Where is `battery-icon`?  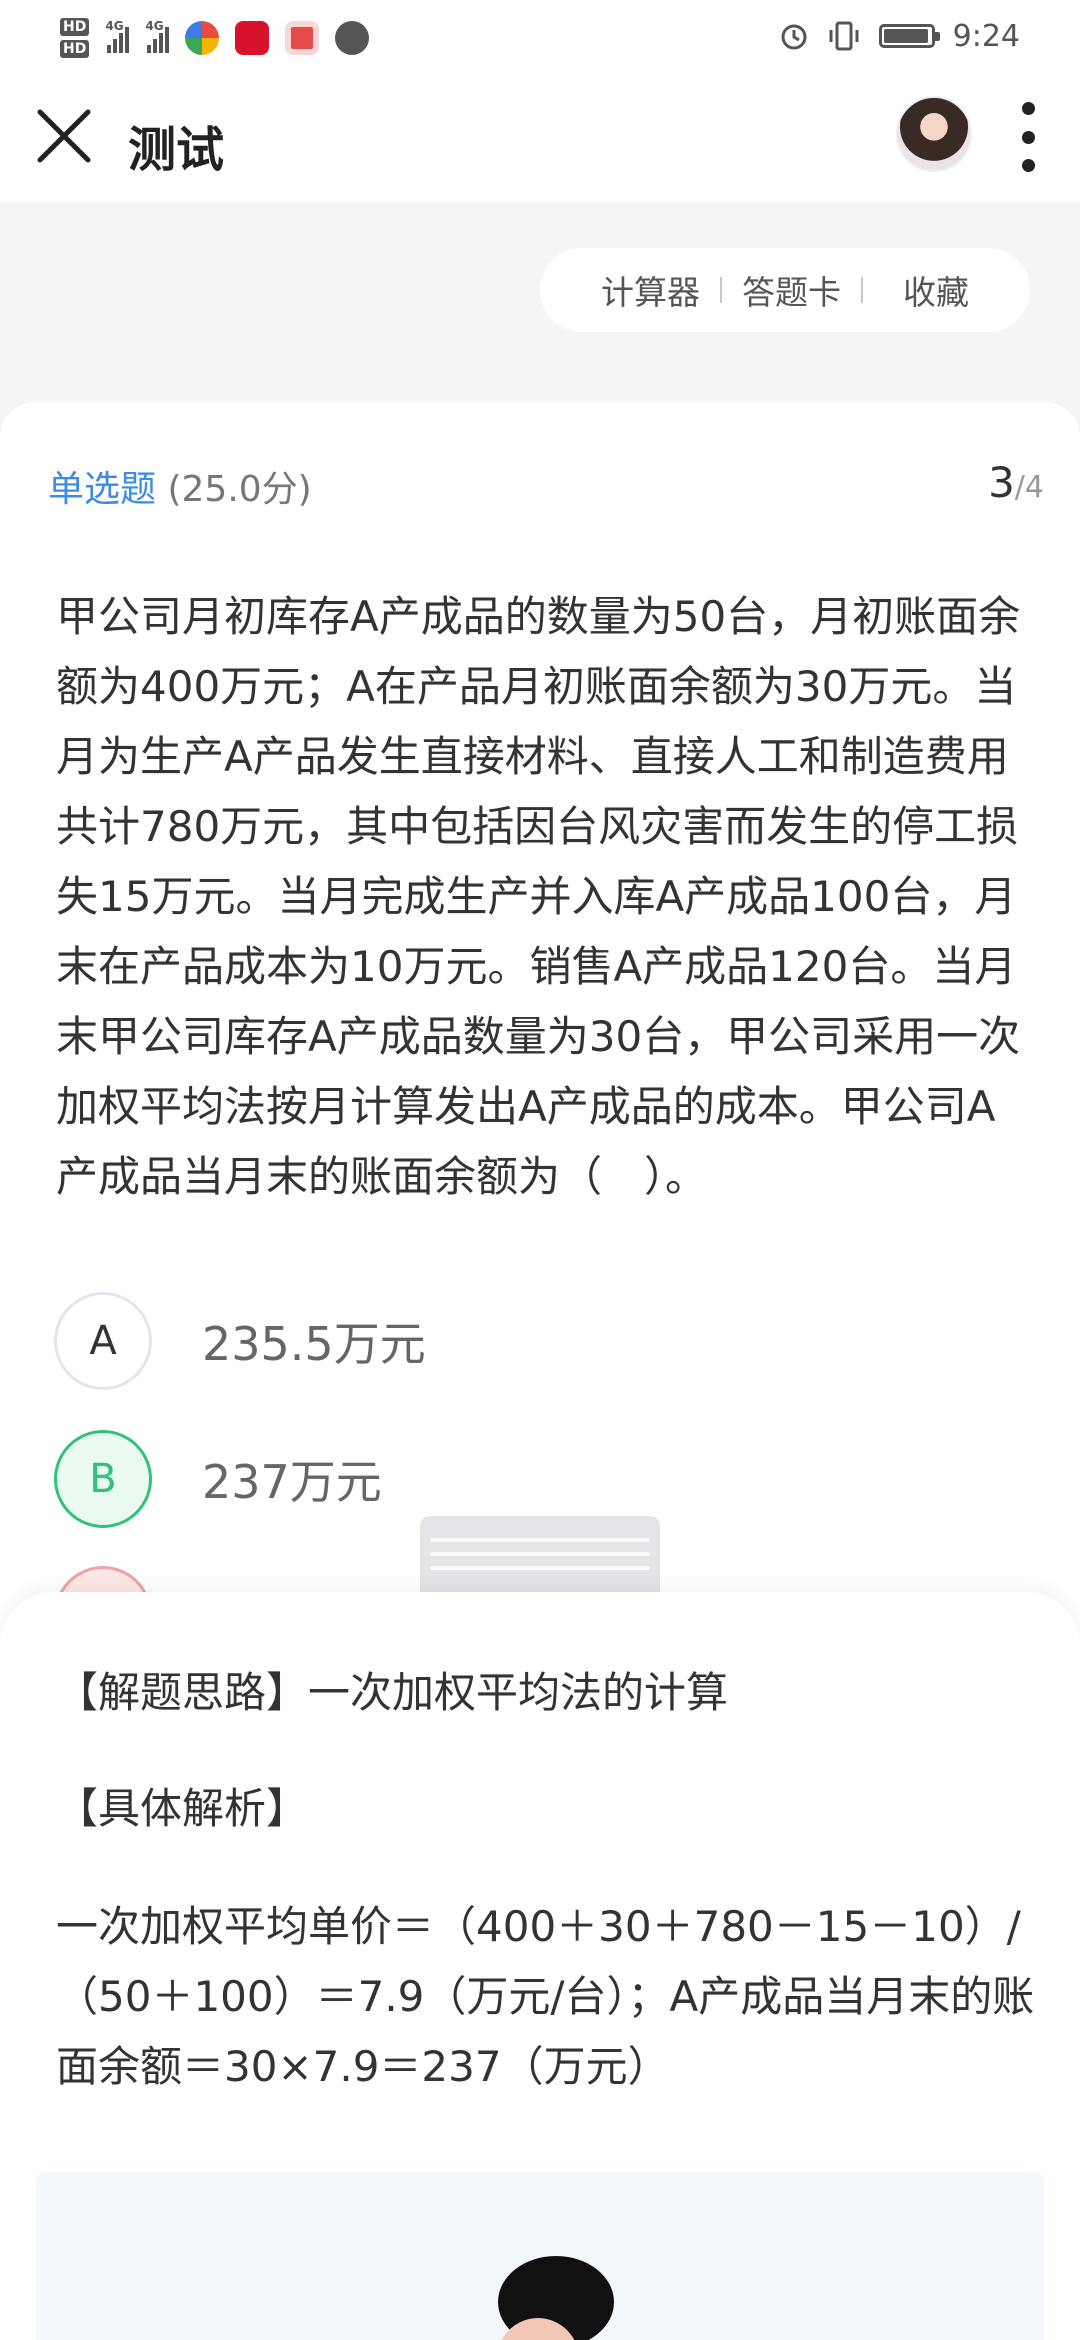 battery-icon is located at coordinates (909, 36).